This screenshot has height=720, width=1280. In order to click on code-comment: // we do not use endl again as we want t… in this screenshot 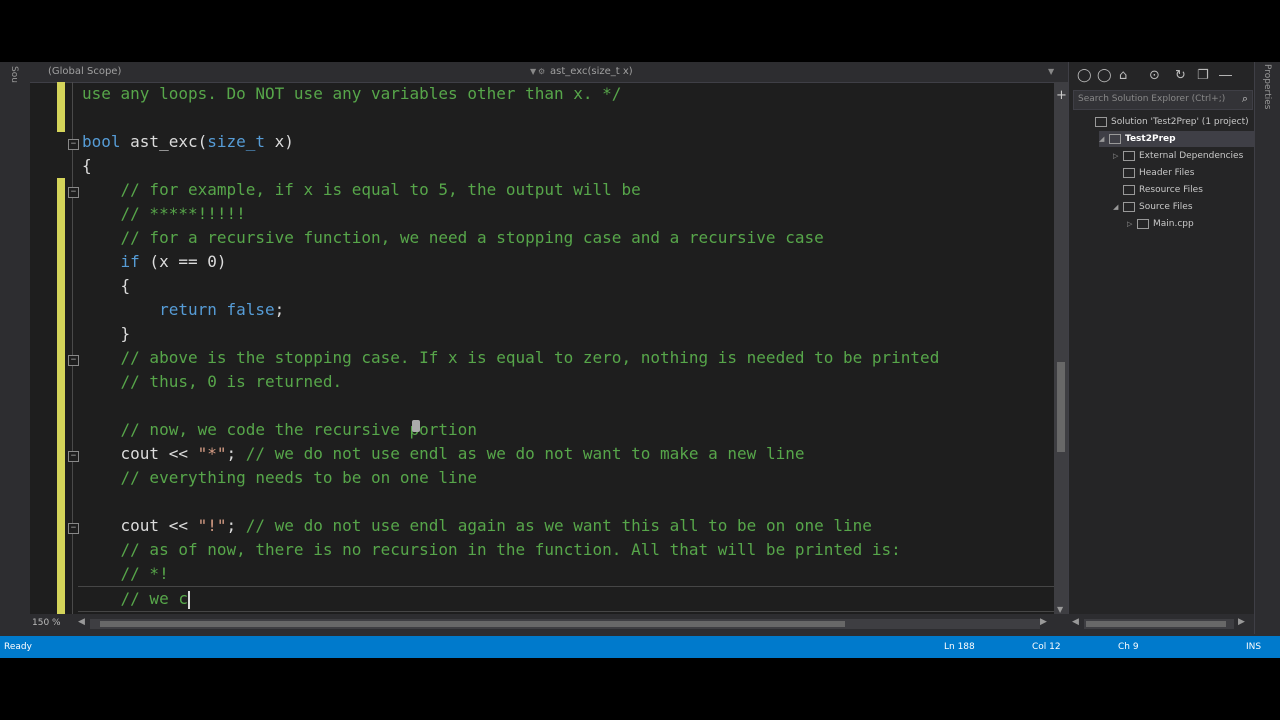, I will do `click(558, 525)`.